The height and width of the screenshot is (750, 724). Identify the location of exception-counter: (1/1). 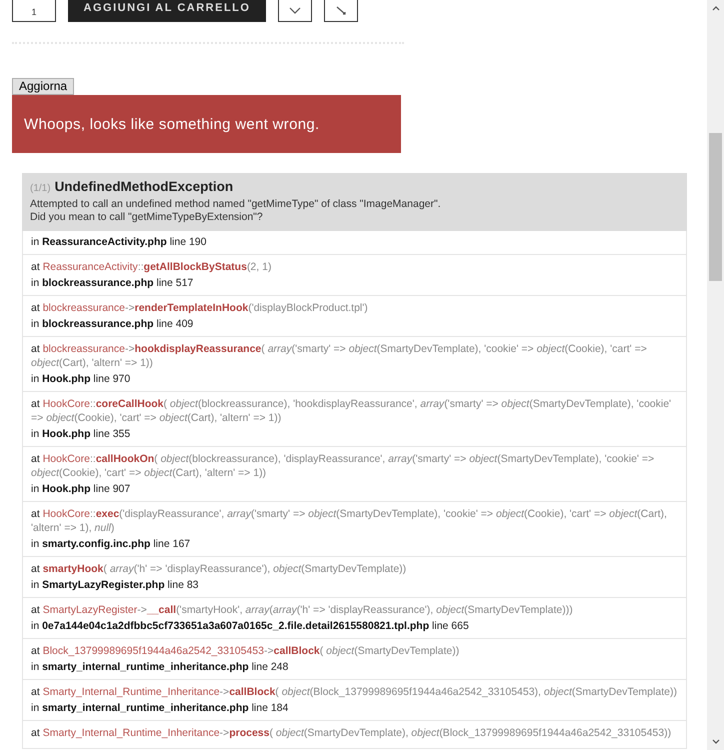
(40, 188).